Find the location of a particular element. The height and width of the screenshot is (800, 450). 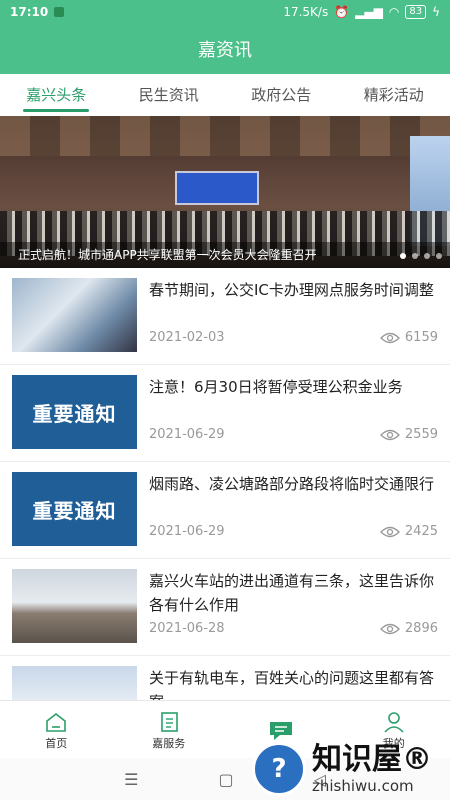

news-title: 春节期间，公交IC卡办理网点服务时间调整 is located at coordinates (291, 290).